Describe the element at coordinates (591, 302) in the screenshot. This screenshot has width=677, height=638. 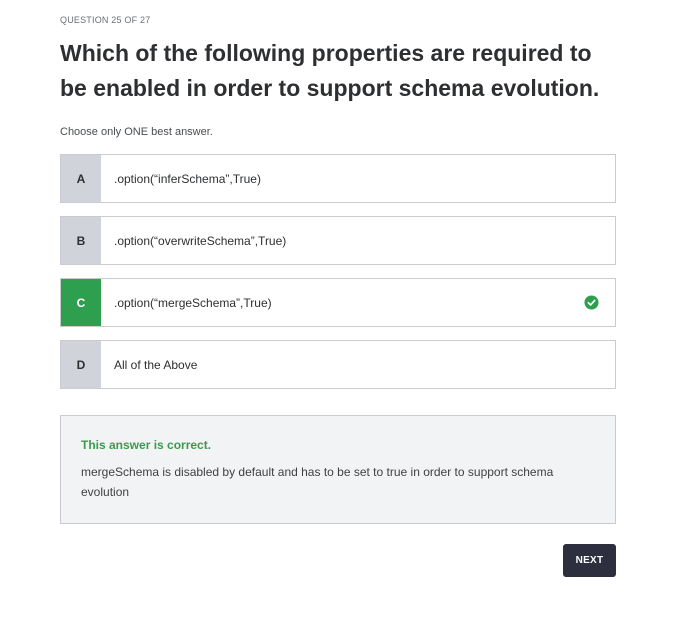
I see `check-circle-icon` at that location.